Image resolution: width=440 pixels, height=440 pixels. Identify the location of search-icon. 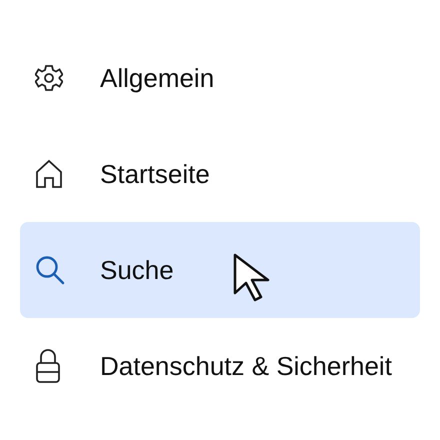
(50, 270).